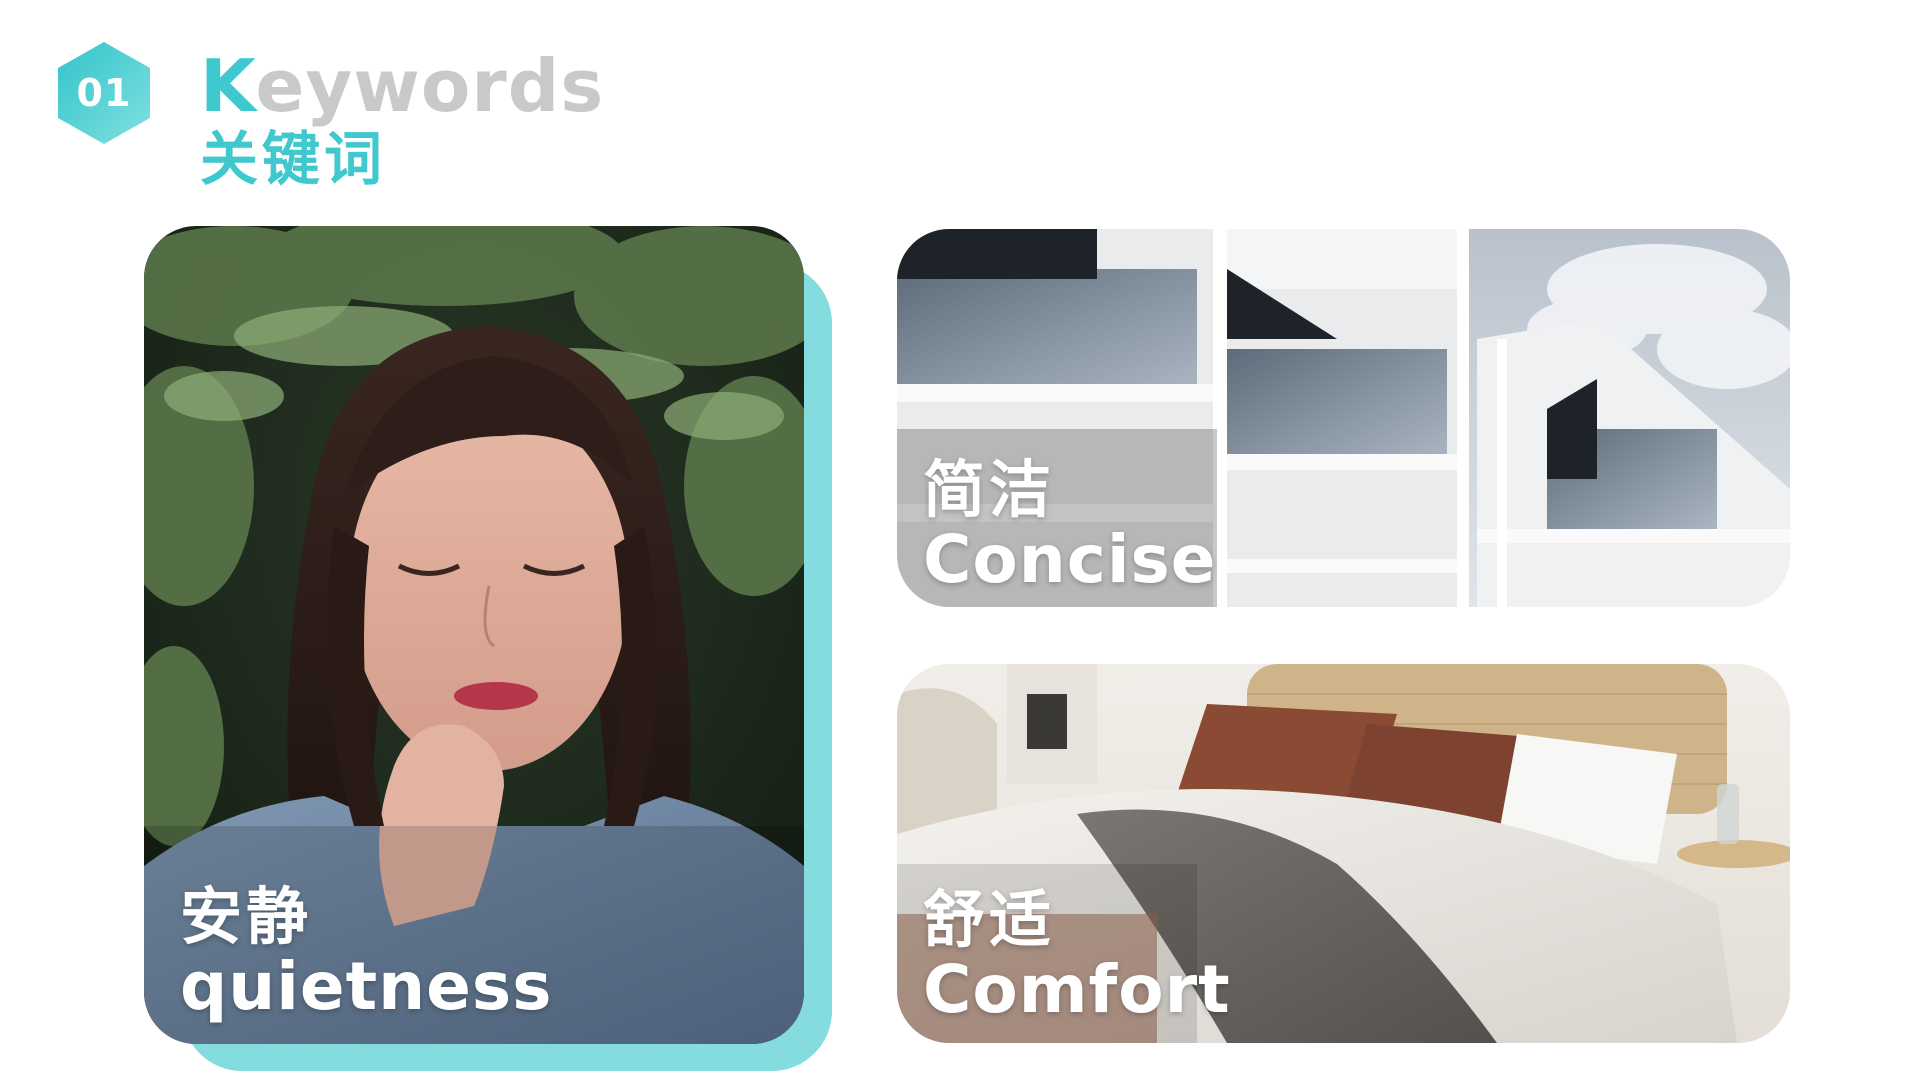 This screenshot has width=1920, height=1080. Describe the element at coordinates (246, 916) in the screenshot. I see `keyword-cn: 安静` at that location.